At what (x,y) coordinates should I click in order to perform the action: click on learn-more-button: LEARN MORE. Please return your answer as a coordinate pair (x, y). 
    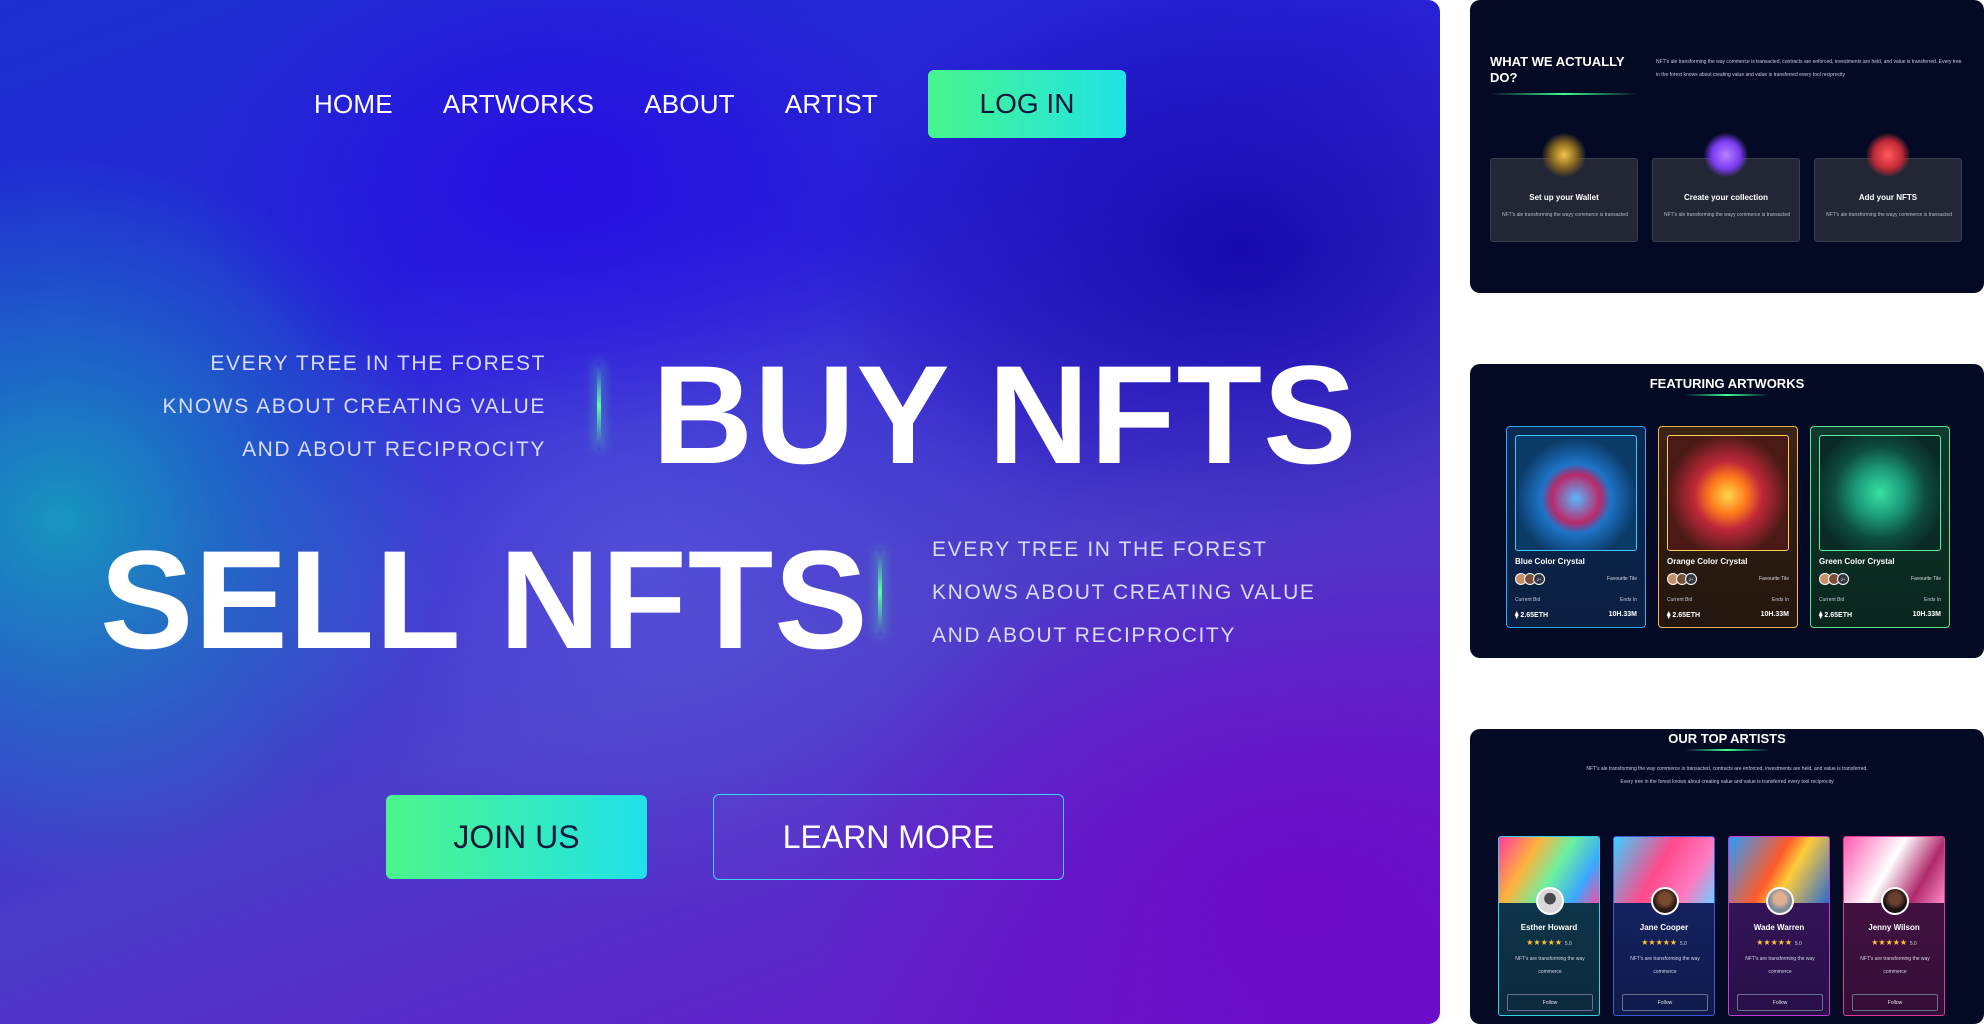
    Looking at the image, I should click on (888, 837).